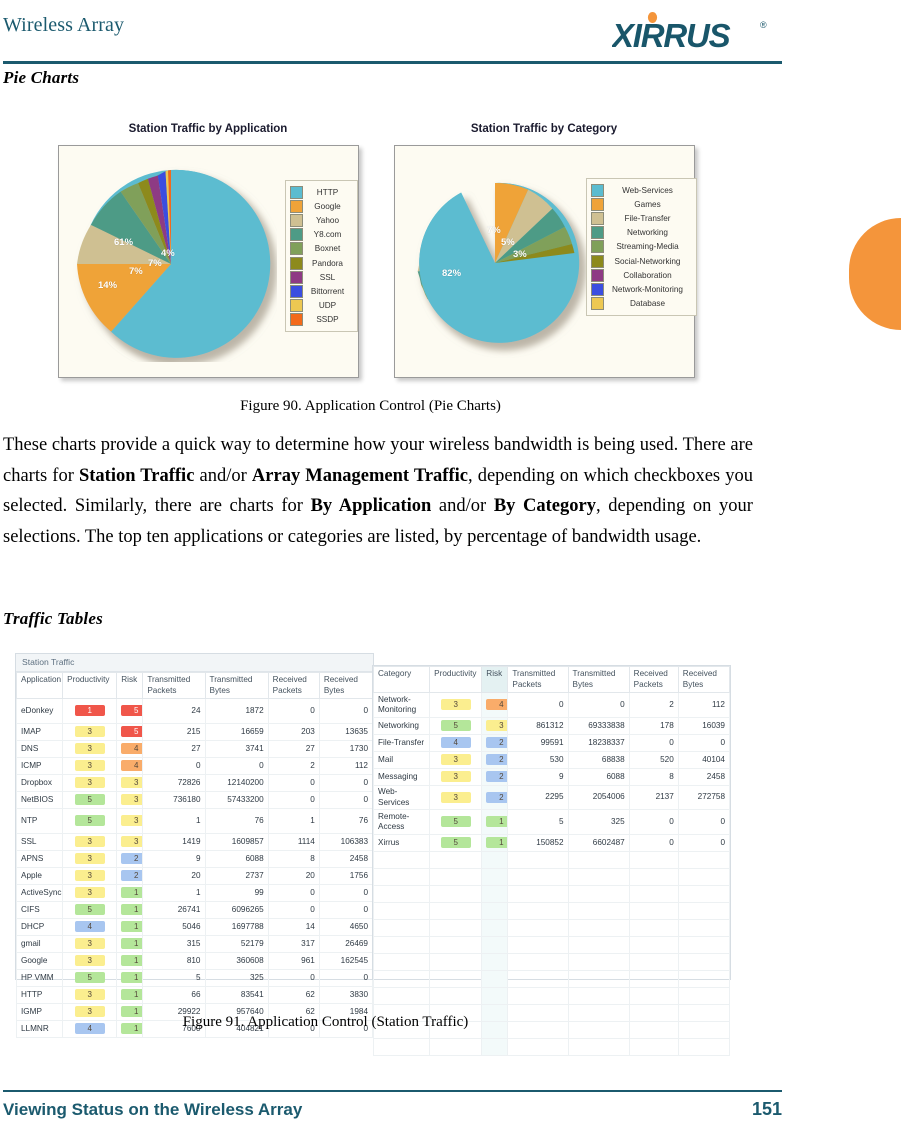 This screenshot has width=901, height=1137. I want to click on cell-name: ActiveSync, so click(39, 893).